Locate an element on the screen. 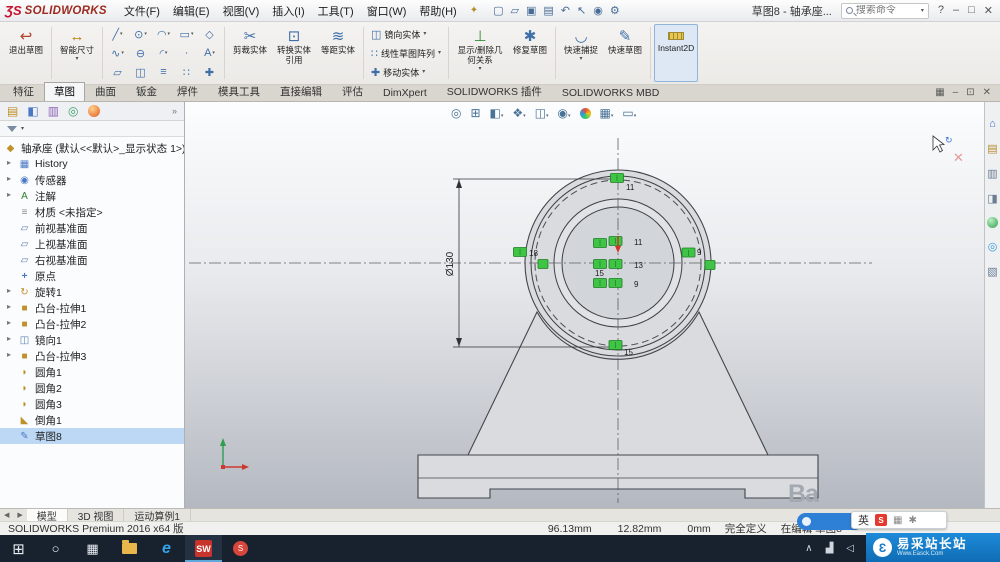  menu-insert: 插入(I) is located at coordinates (288, 11).